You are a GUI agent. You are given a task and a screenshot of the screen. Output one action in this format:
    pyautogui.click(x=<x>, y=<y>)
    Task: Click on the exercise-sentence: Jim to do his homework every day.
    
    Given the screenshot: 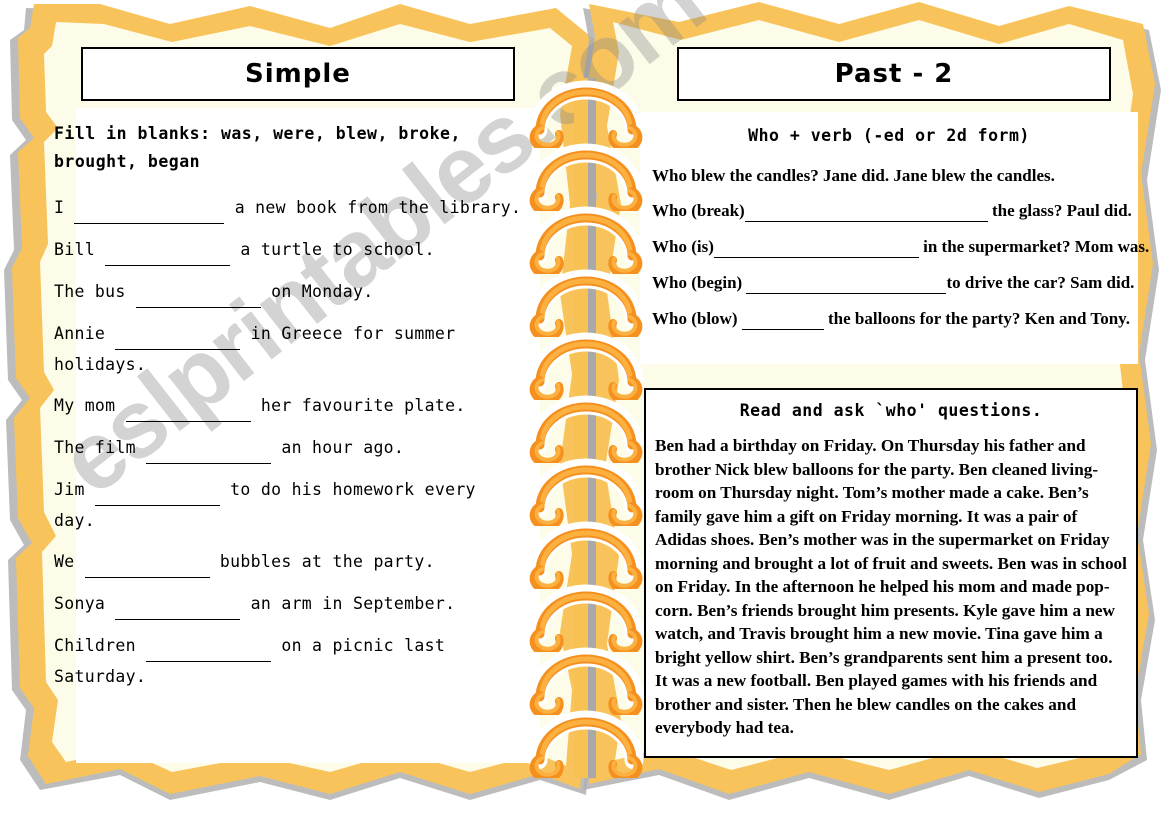 What is the action you would take?
    pyautogui.click(x=289, y=505)
    